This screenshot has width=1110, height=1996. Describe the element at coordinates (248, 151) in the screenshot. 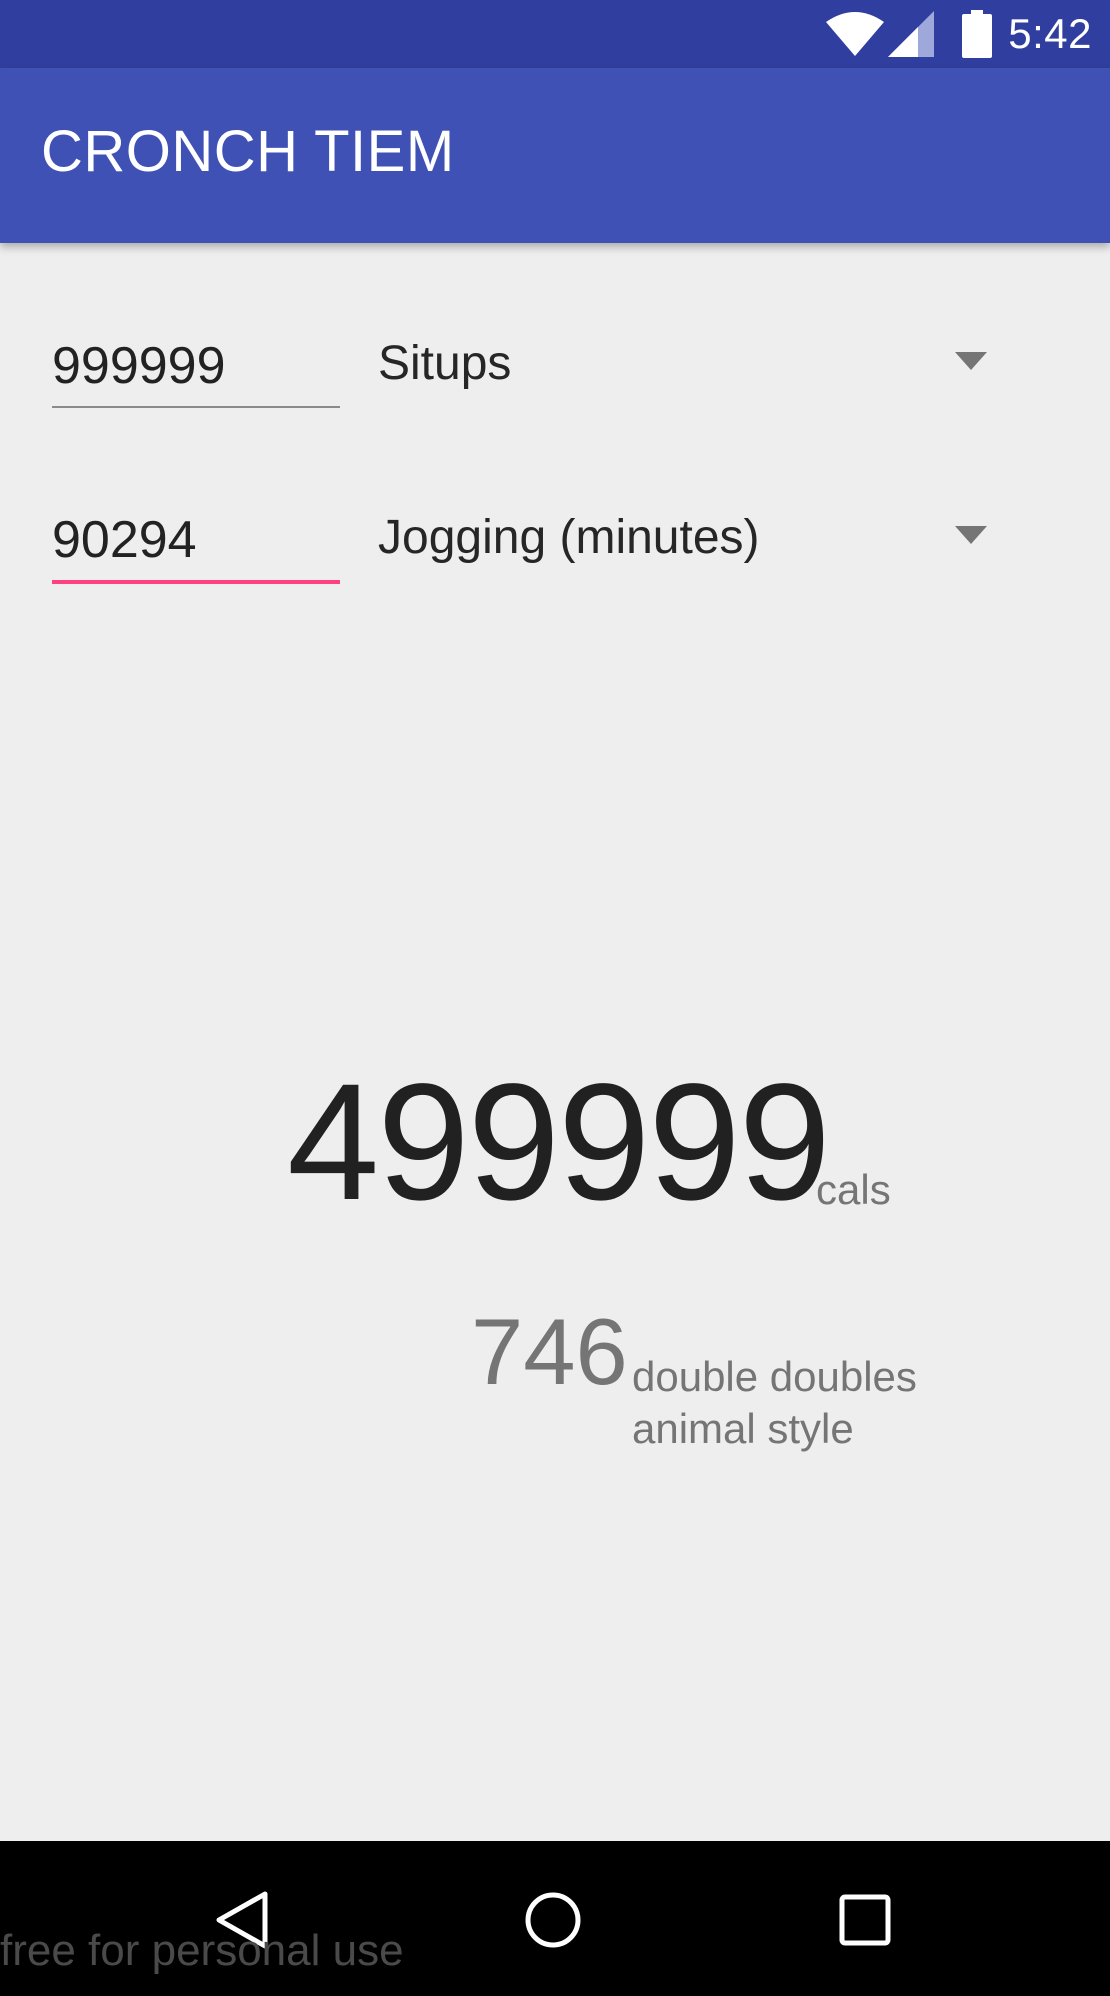

I see `app-title: CRONCH TIEM` at that location.